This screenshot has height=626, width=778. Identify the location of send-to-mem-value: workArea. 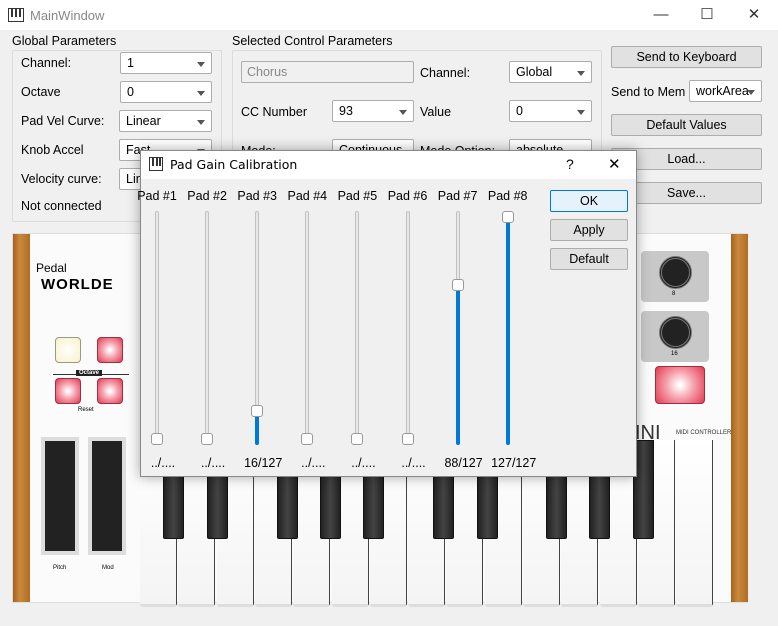
(722, 91).